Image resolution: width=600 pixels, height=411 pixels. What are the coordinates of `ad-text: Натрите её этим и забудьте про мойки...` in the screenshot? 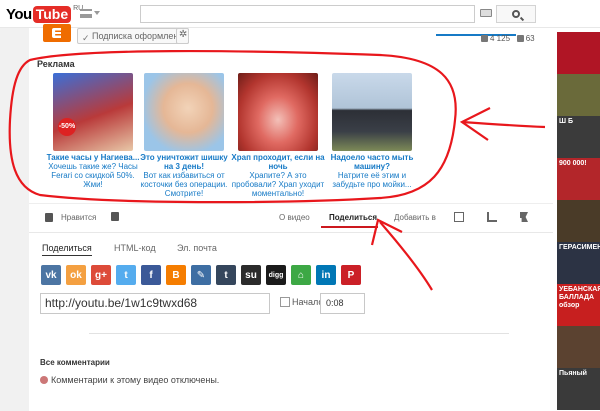 It's located at (372, 180).